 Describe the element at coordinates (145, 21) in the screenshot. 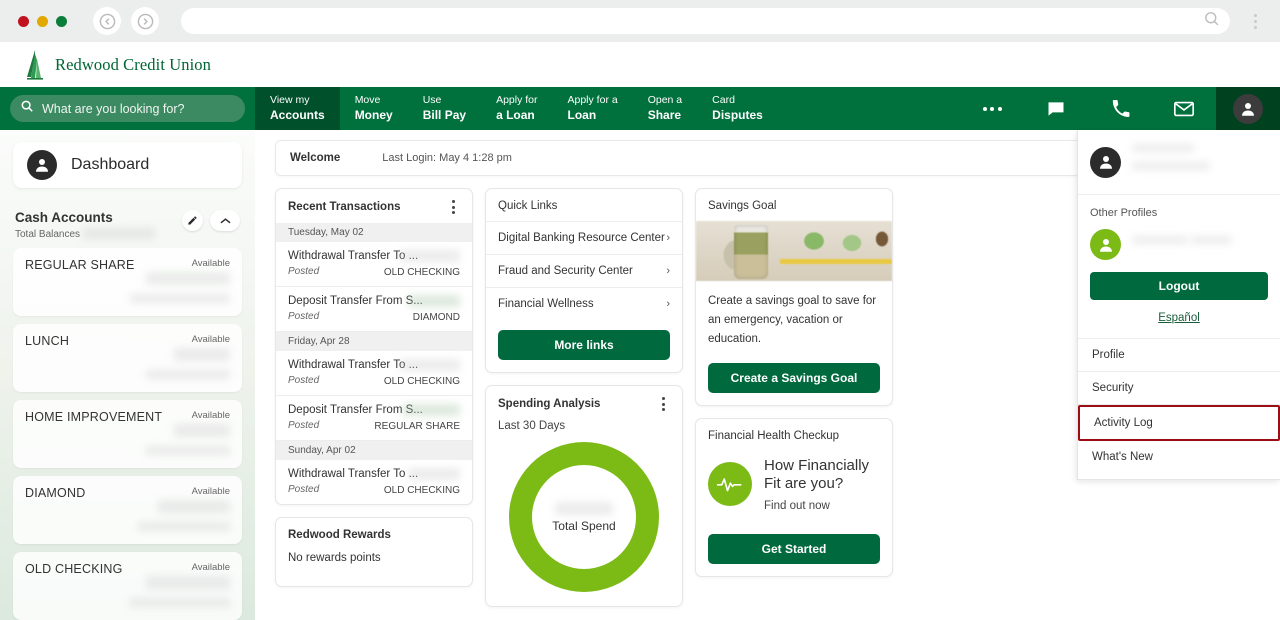

I see `forward-icon` at that location.